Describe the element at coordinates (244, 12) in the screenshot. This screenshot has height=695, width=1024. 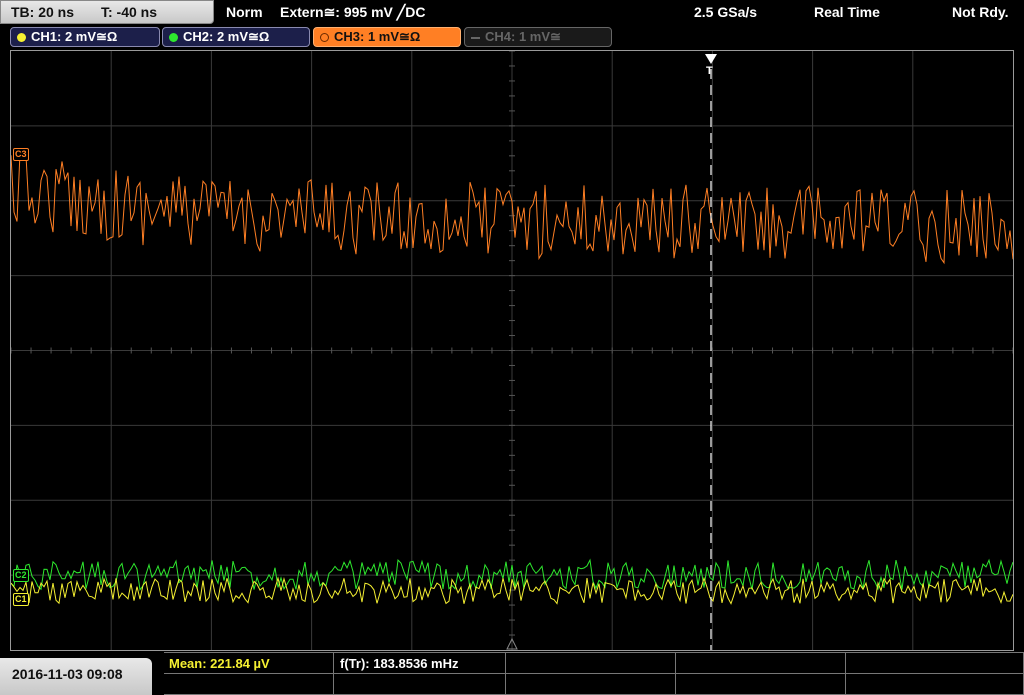
I see `acquisition-mode: Norm` at that location.